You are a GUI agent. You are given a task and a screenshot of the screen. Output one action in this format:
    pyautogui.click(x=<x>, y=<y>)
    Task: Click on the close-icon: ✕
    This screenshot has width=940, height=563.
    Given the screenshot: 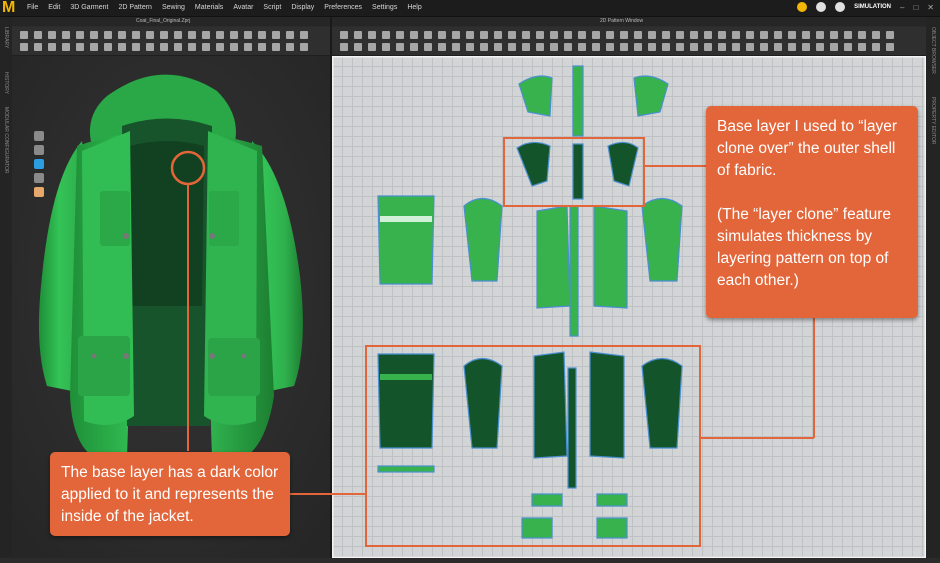 What is the action you would take?
    pyautogui.click(x=930, y=7)
    